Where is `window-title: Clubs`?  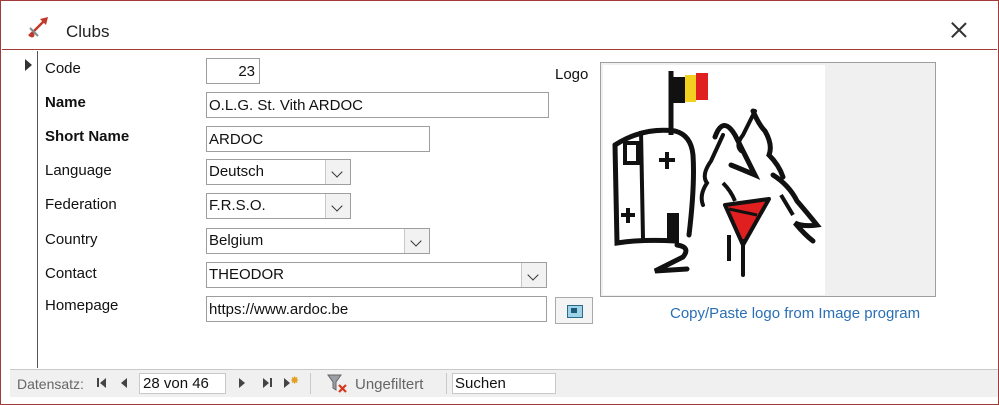
window-title: Clubs is located at coordinates (88, 31).